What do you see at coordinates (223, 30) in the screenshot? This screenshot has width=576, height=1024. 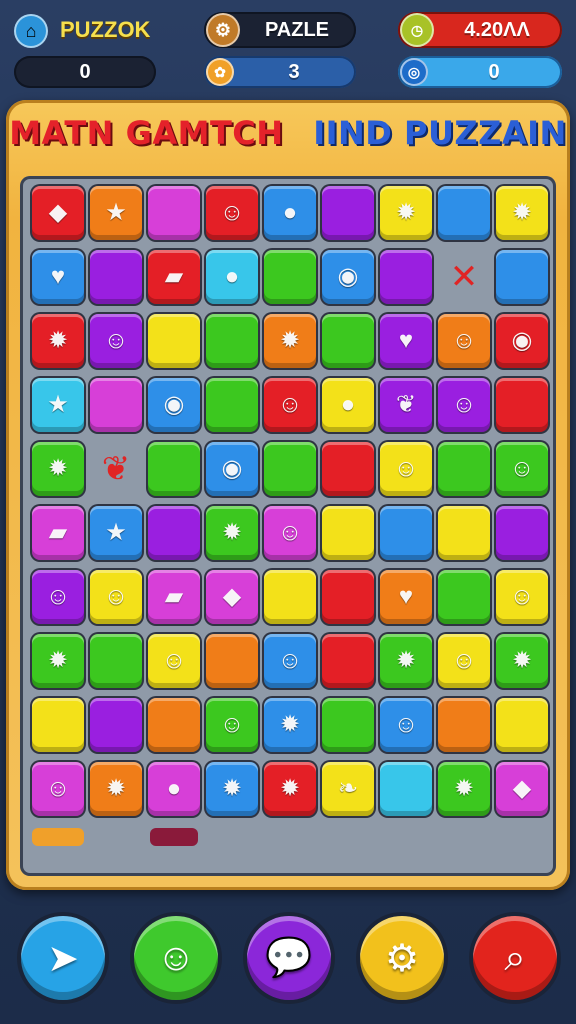 I see `gear-icon: ⚙` at bounding box center [223, 30].